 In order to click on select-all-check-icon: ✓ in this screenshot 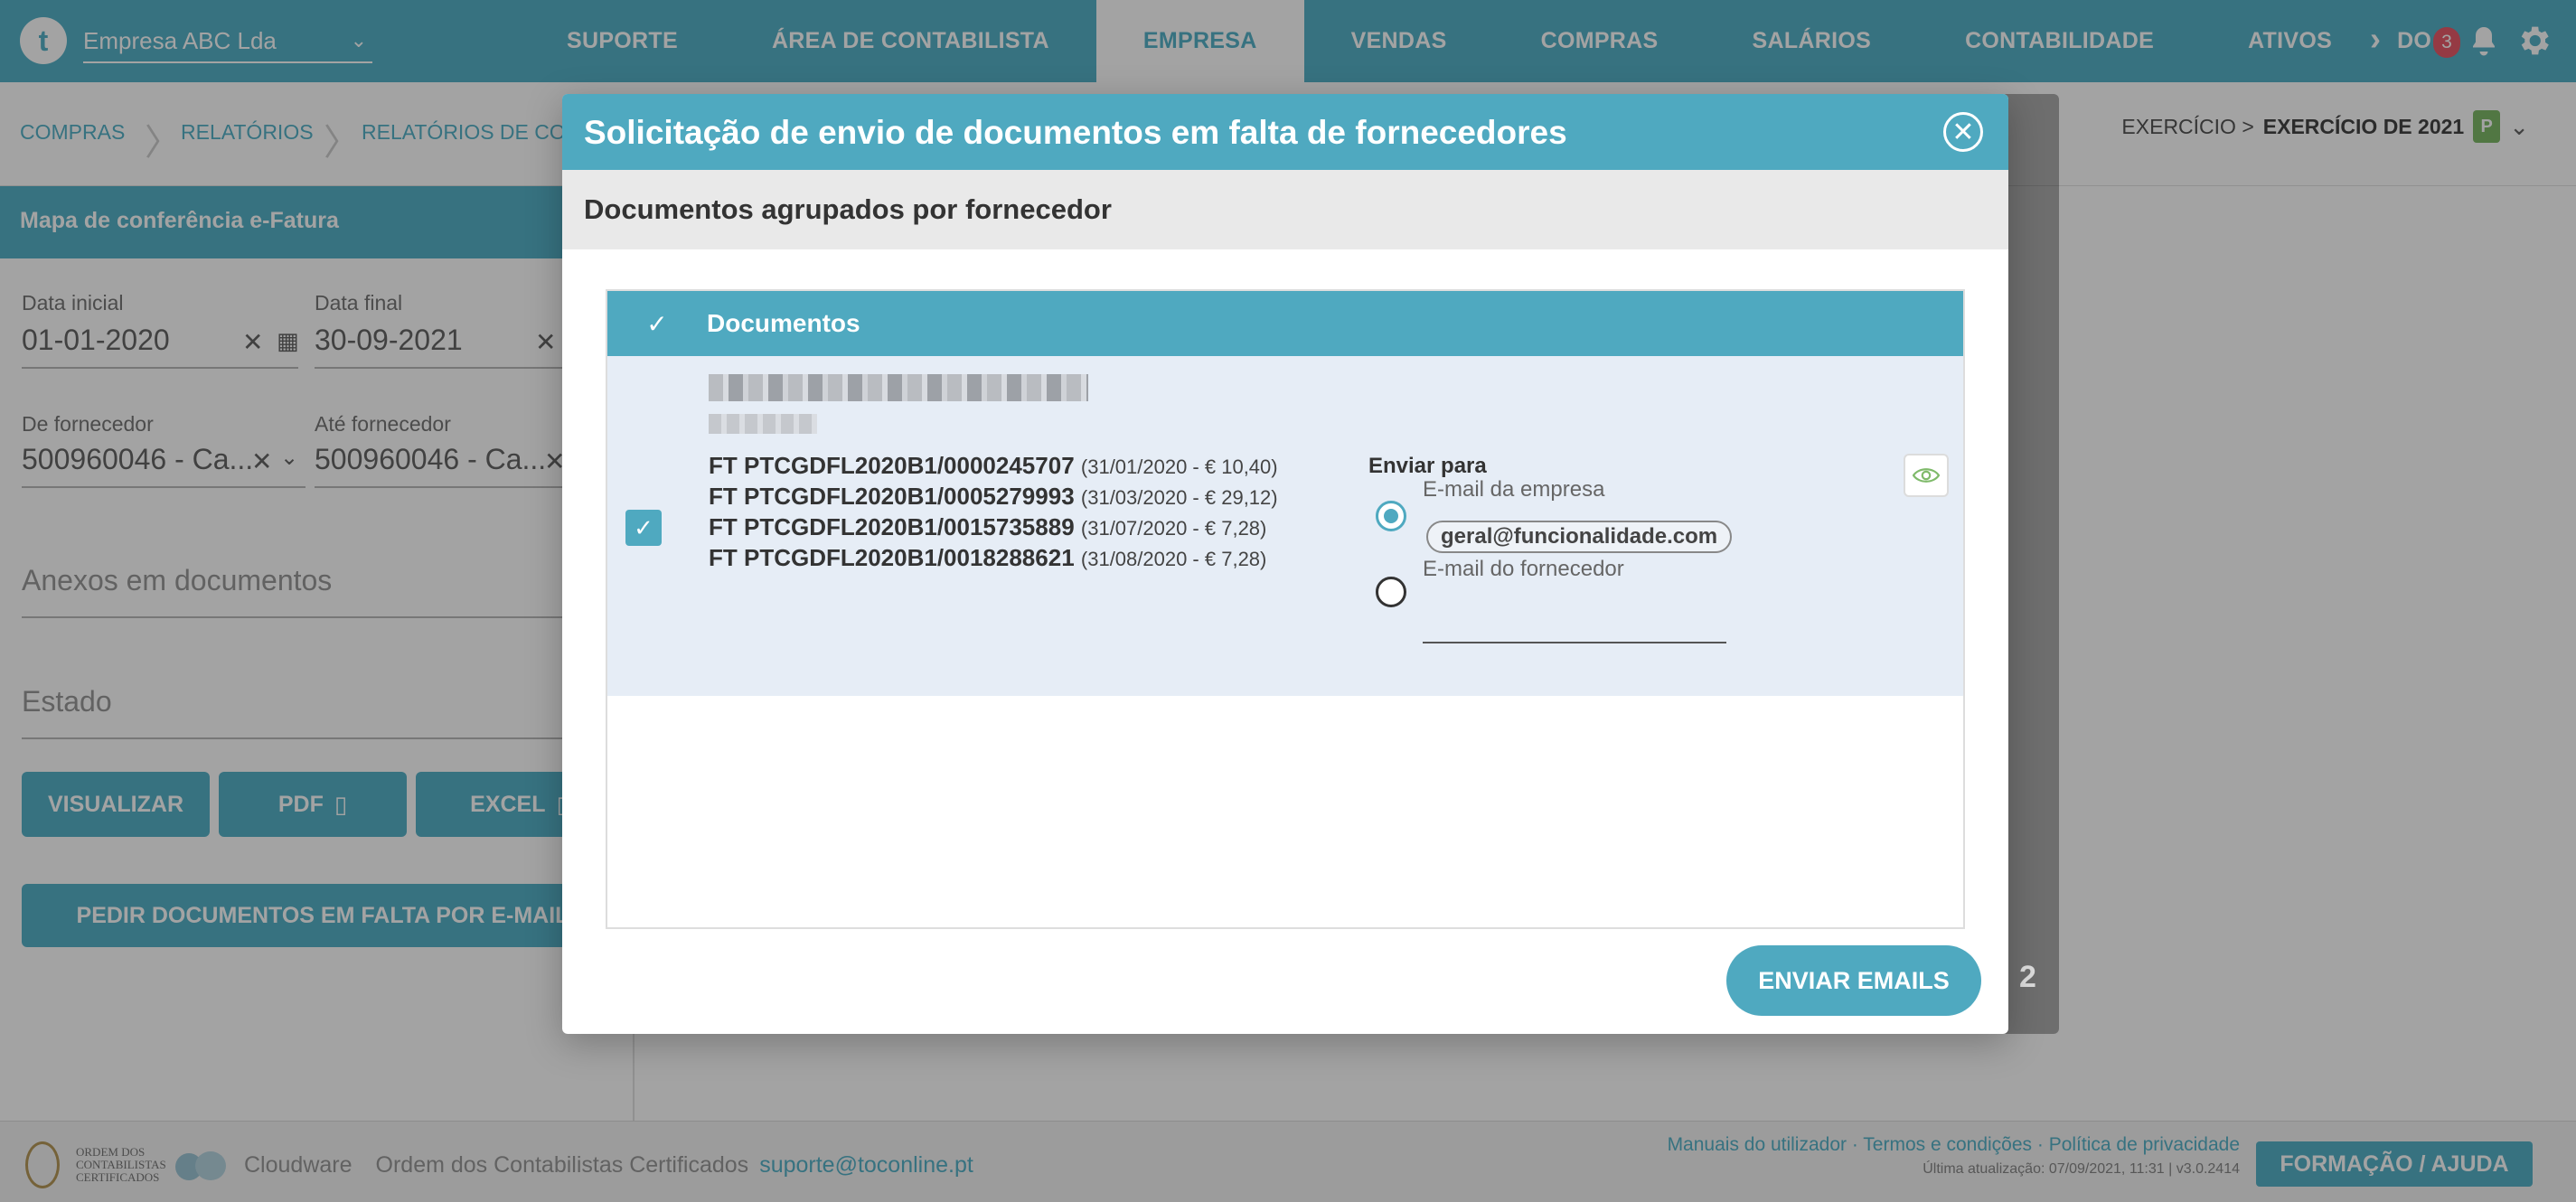, I will do `click(657, 324)`.